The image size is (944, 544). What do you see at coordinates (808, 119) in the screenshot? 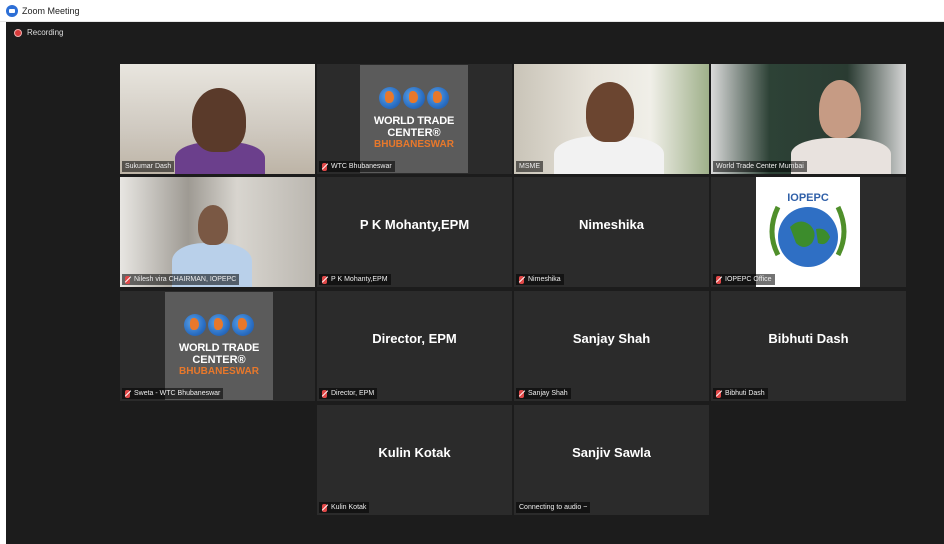
I see `video-tile-wtc-mumbai: World Trade Center Mumbai` at bounding box center [808, 119].